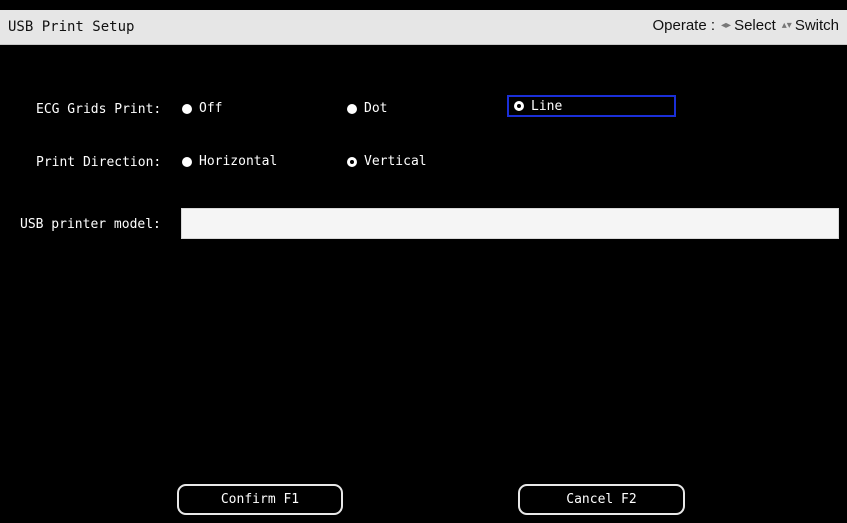 The width and height of the screenshot is (847, 523). What do you see at coordinates (816, 25) in the screenshot?
I see `switch-hint-label: Switch` at bounding box center [816, 25].